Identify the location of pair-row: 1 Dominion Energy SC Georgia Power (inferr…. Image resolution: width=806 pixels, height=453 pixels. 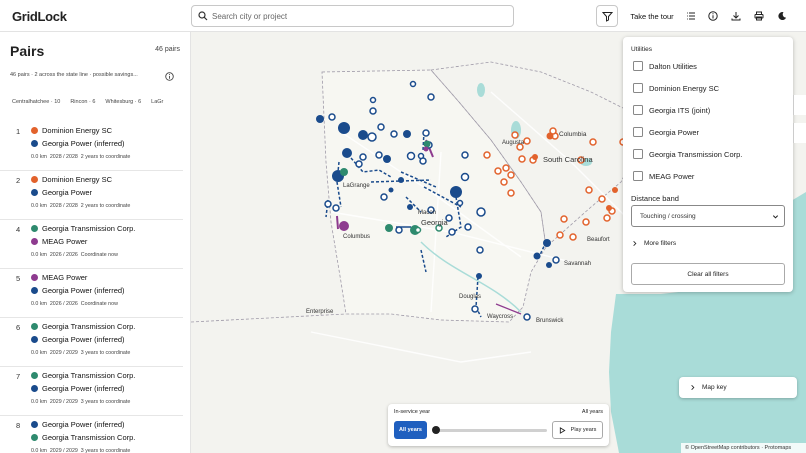
(91, 146).